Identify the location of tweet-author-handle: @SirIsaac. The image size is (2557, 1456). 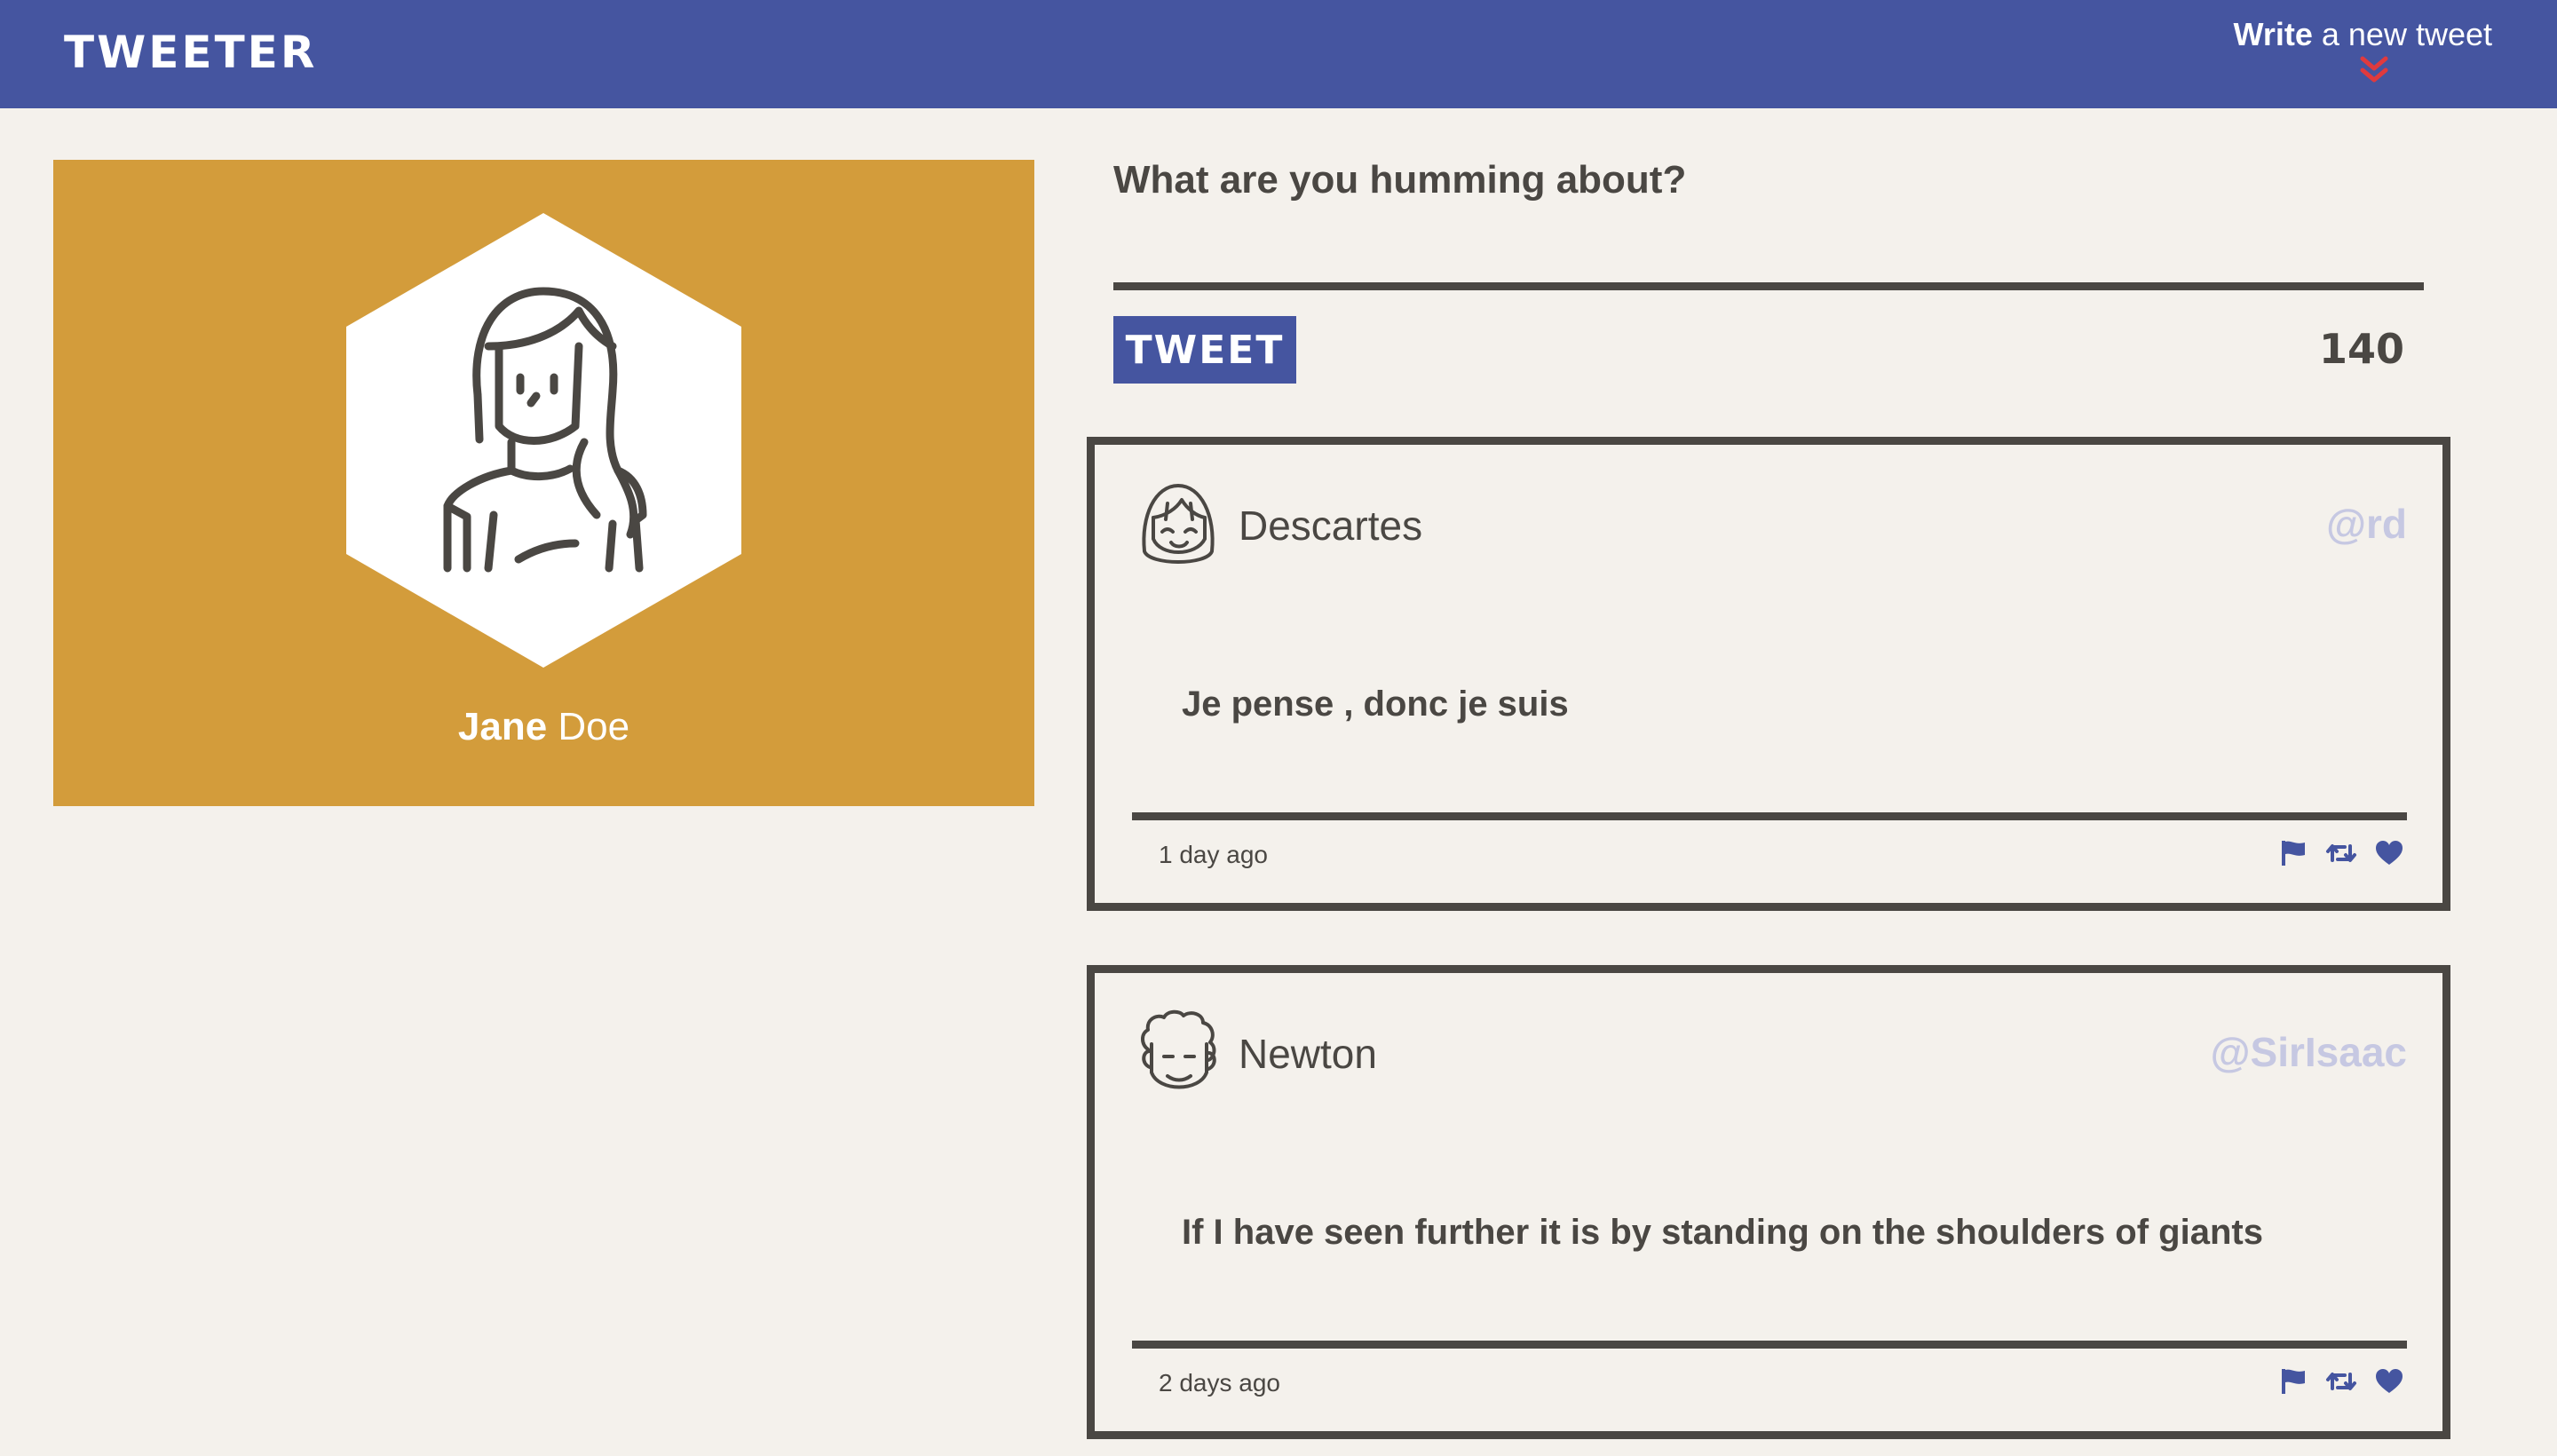
(2309, 1052).